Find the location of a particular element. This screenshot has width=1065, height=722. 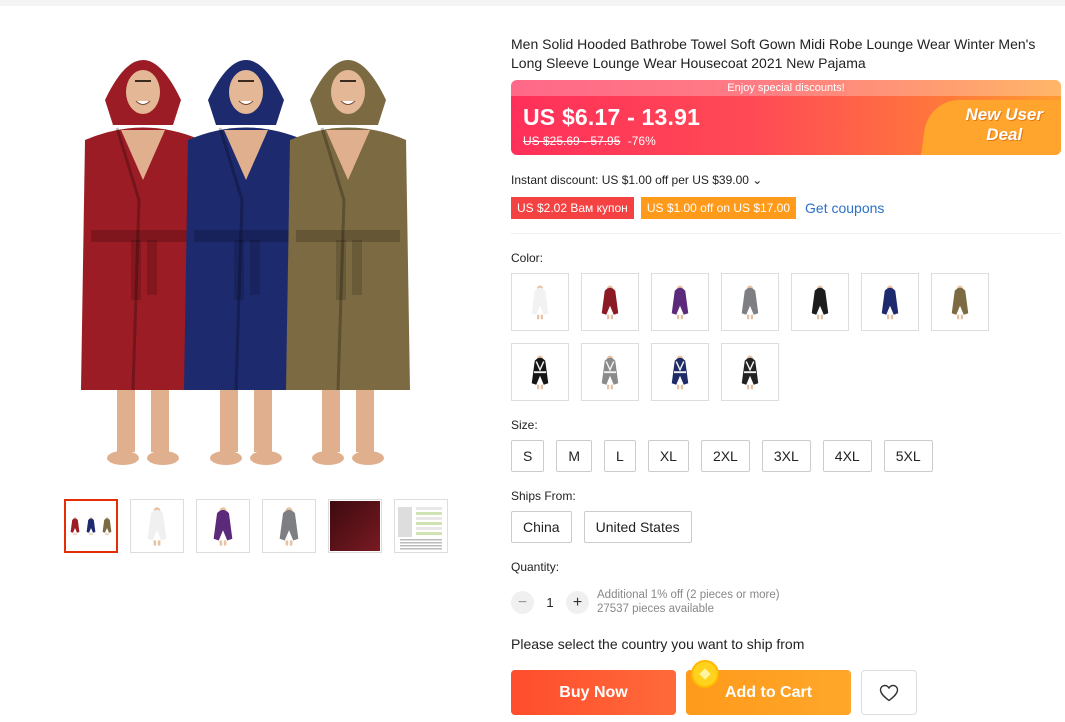

quantity-value: 1 is located at coordinates (550, 602).